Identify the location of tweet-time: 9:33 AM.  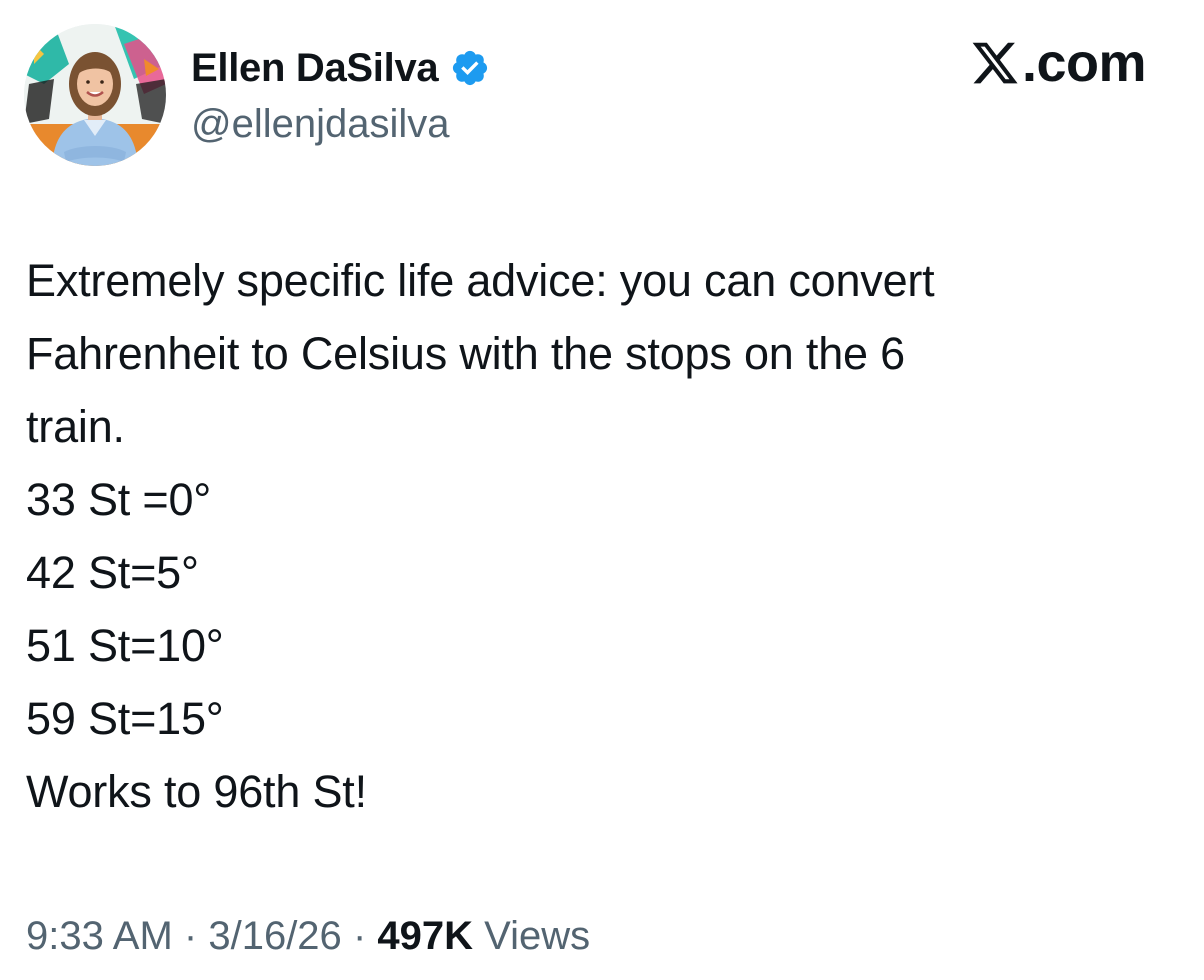
(99, 936).